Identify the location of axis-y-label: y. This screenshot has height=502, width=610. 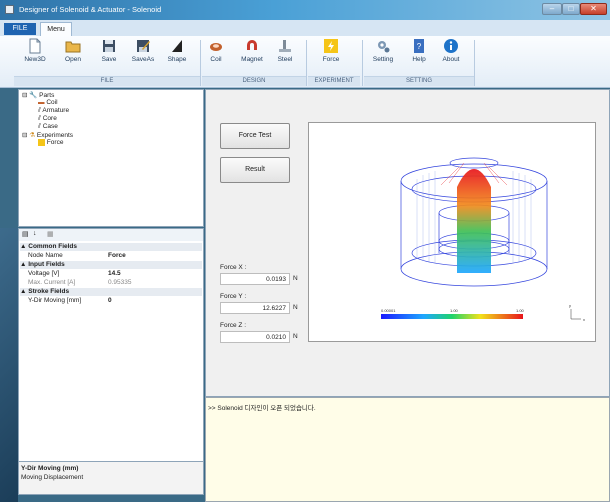
(570, 305).